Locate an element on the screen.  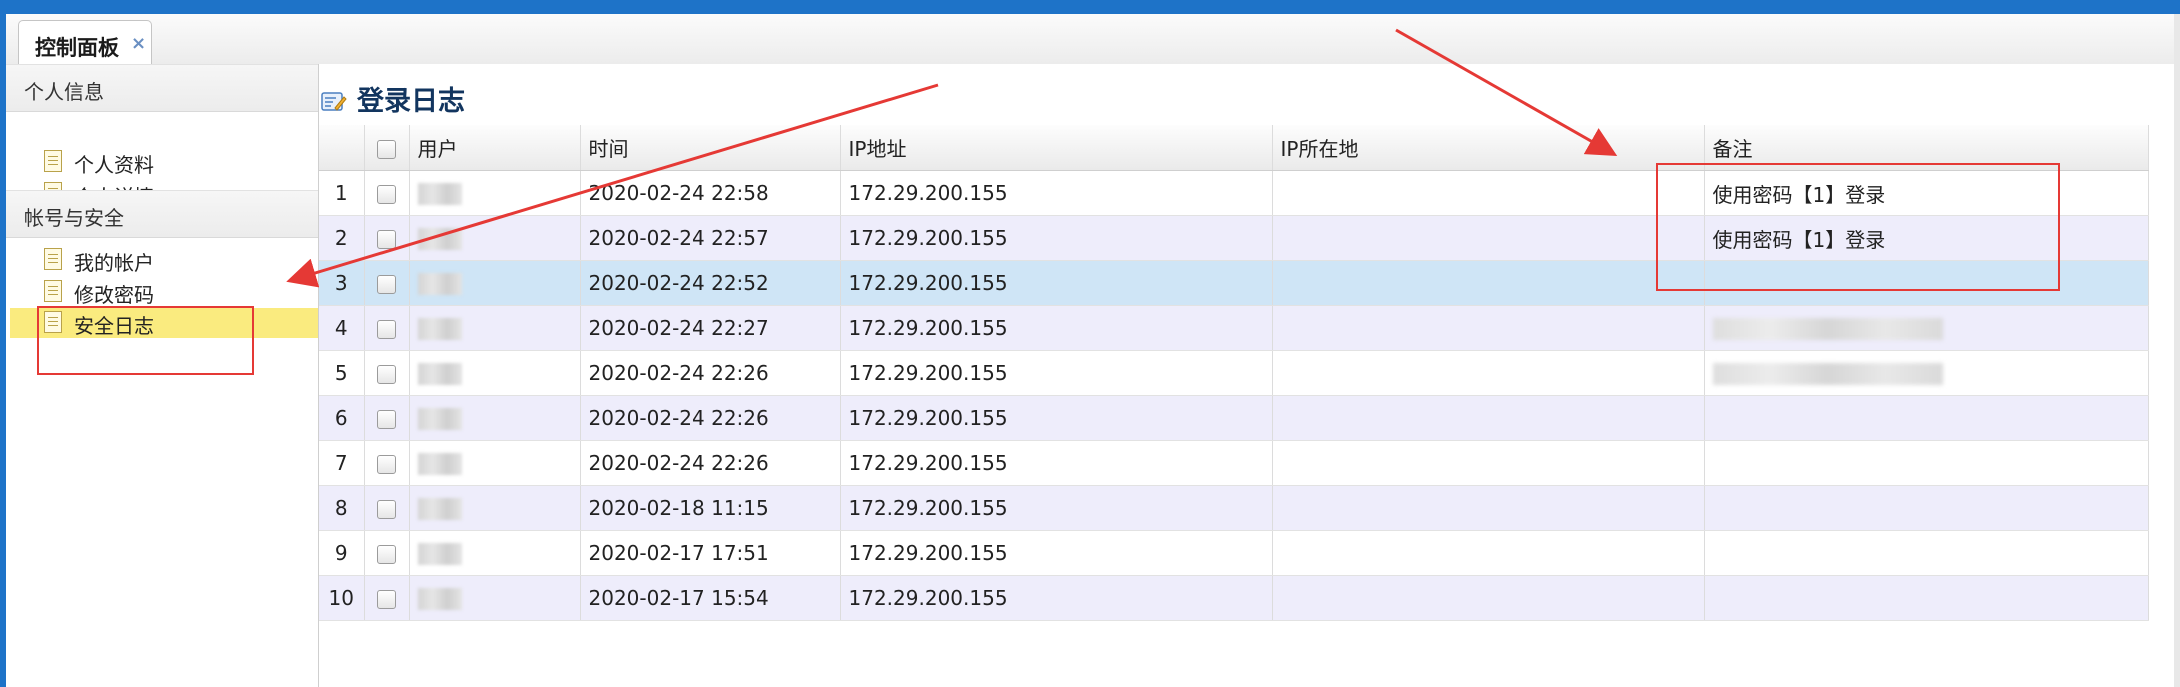
row-number: 5 is located at coordinates (342, 373).